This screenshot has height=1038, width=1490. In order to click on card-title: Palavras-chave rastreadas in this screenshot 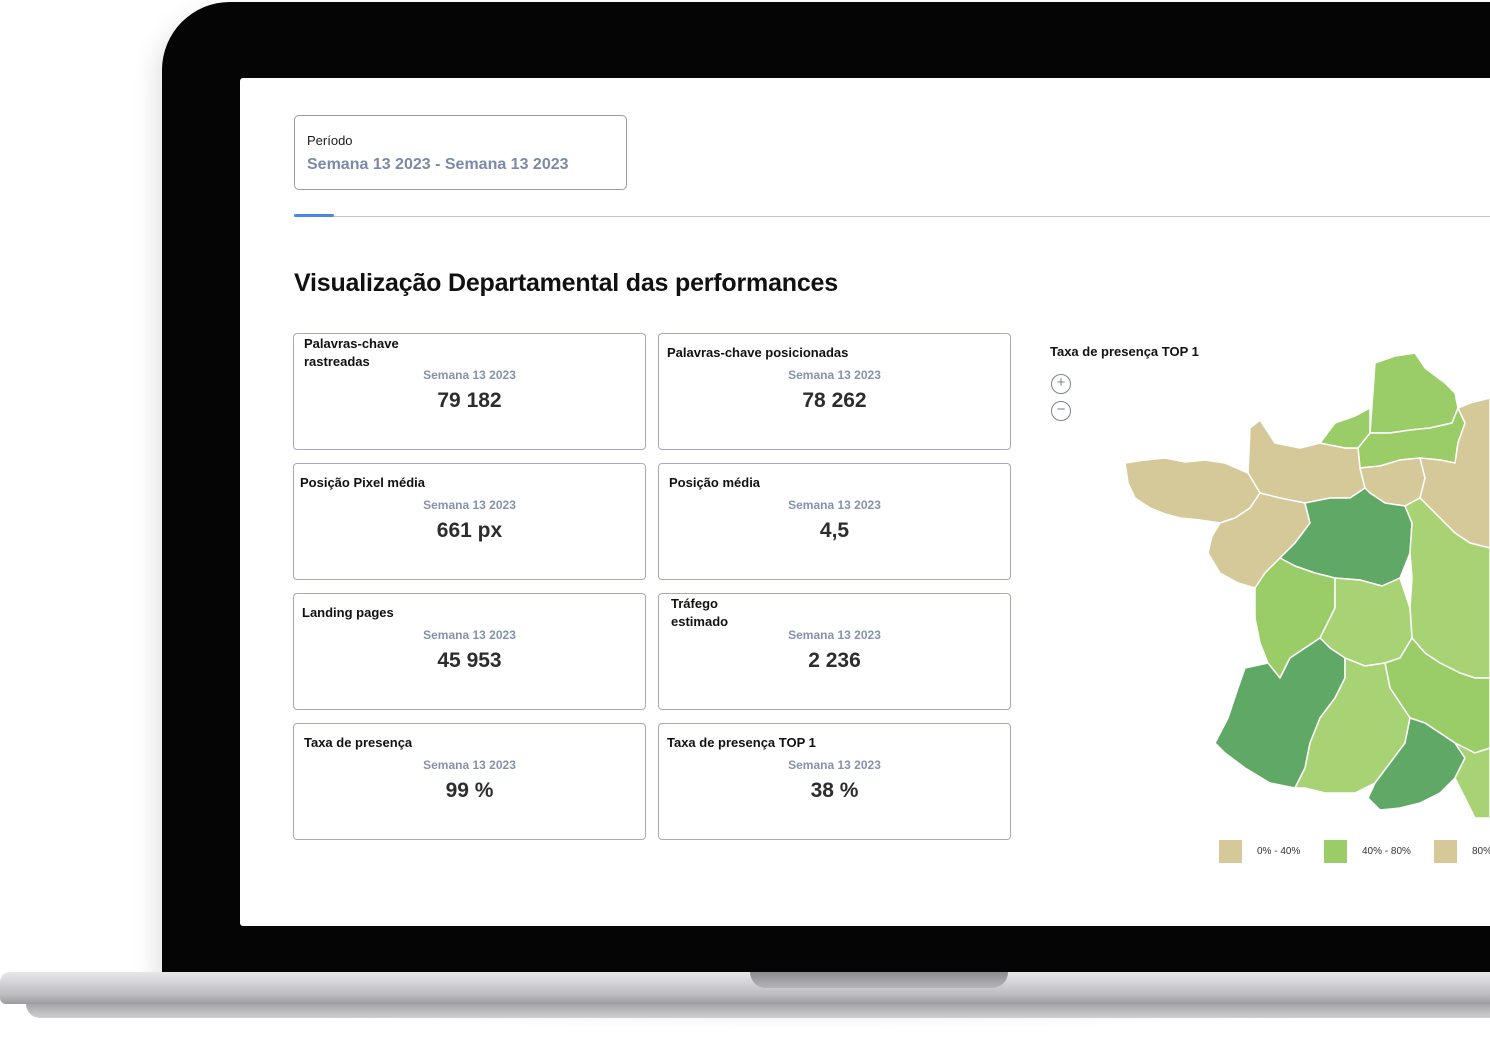, I will do `click(351, 352)`.